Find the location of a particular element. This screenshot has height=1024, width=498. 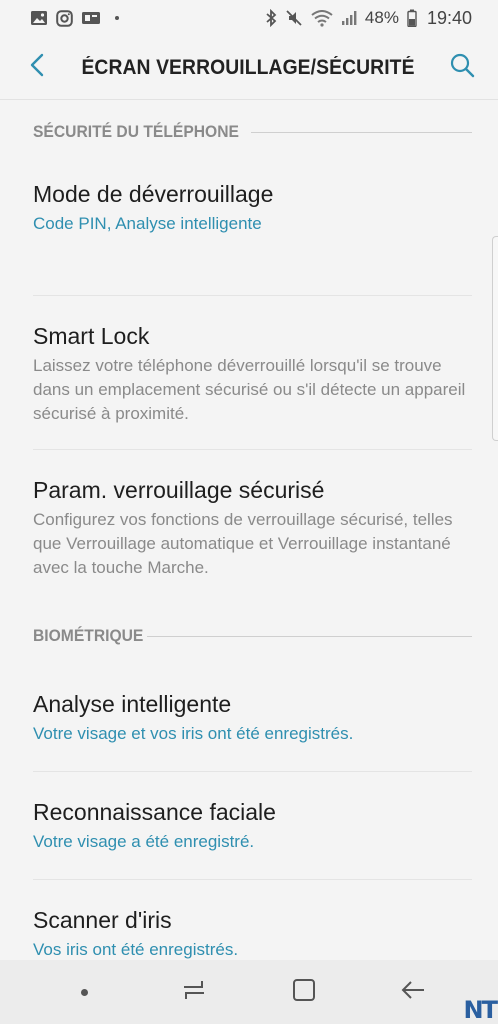

page-title: ÉCRAN VERROUILLAGE/SÉCURITÉ is located at coordinates (248, 67).